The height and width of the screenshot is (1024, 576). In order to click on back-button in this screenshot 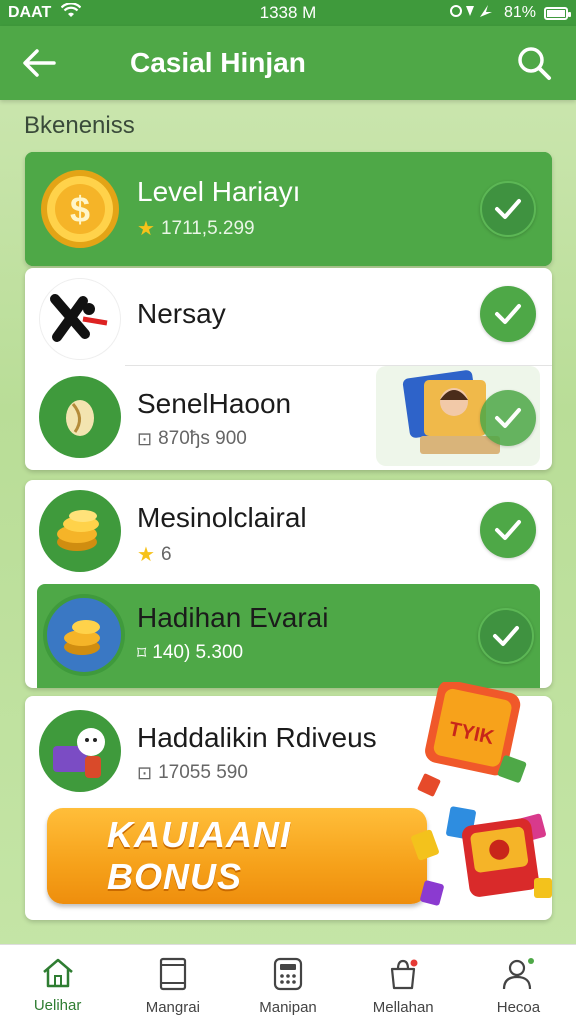, I will do `click(42, 63)`.